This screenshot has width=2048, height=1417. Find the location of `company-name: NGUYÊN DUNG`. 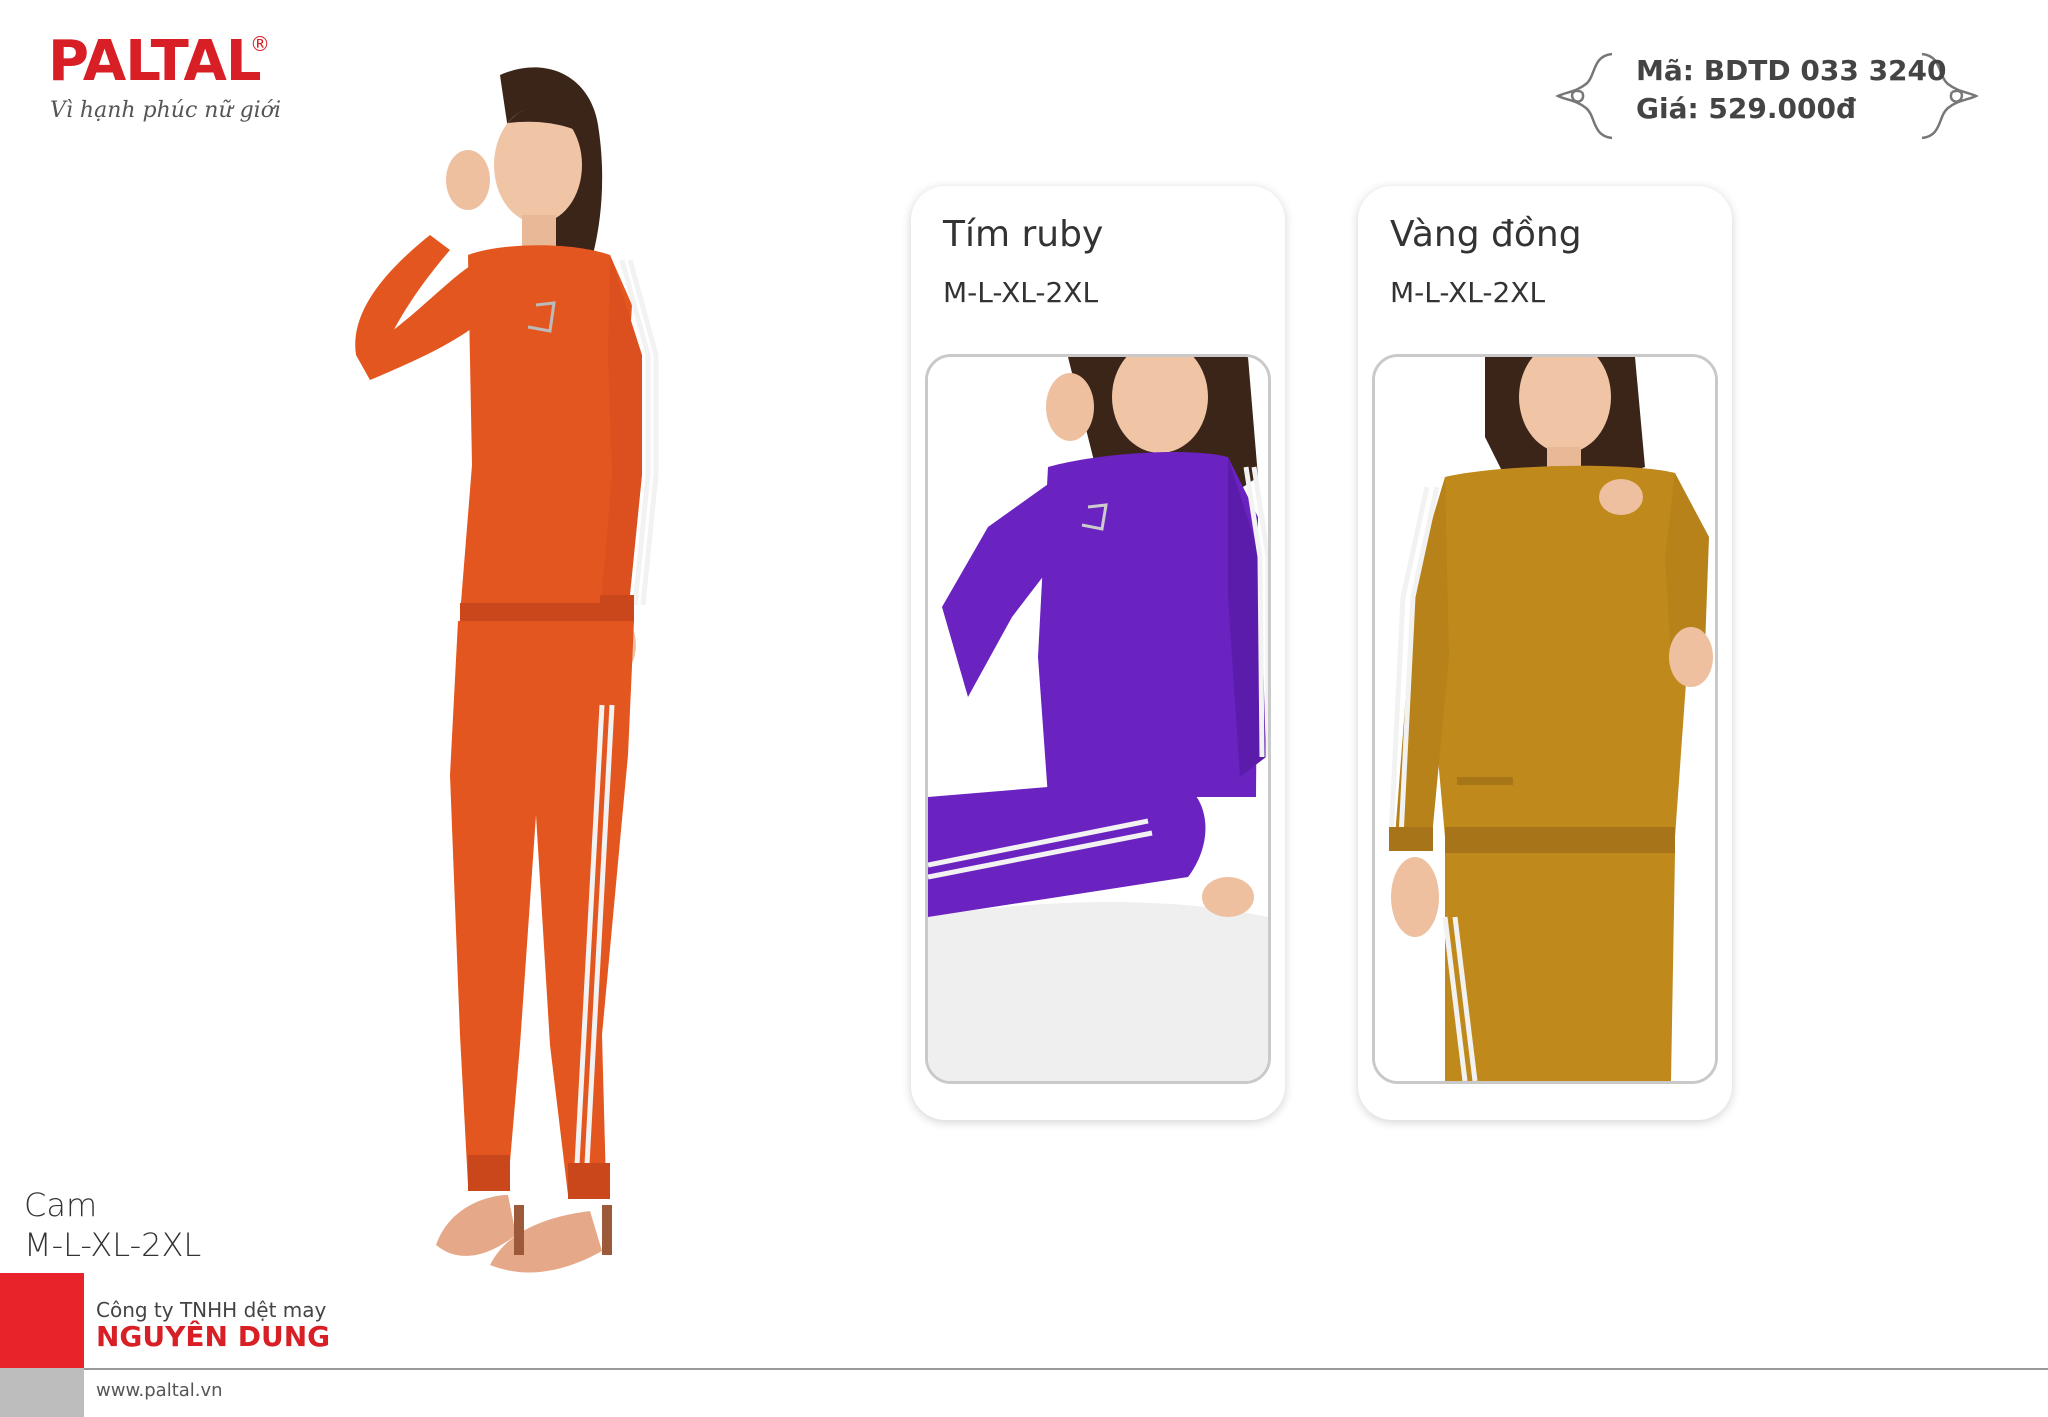

company-name: NGUYÊN DUNG is located at coordinates (213, 1336).